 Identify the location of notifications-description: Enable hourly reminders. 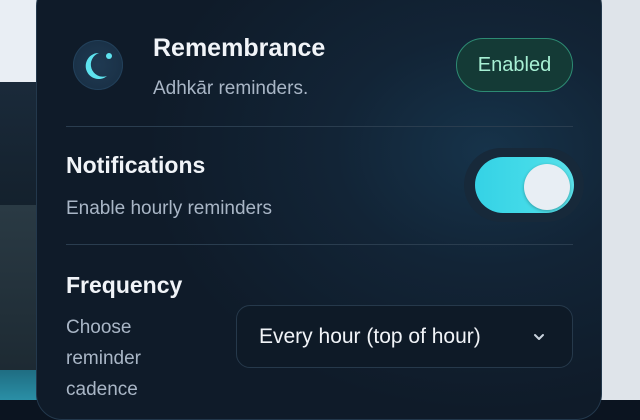
(169, 208).